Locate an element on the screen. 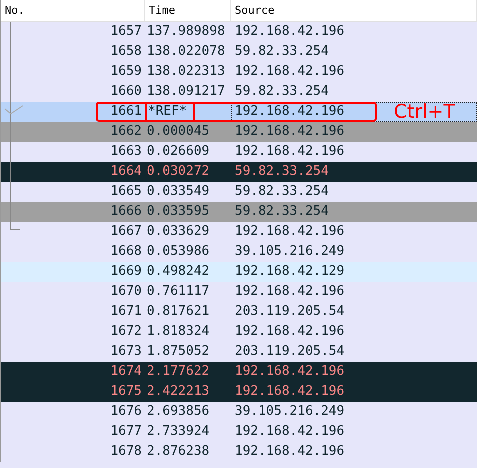 The width and height of the screenshot is (477, 468). packet-row: 1664 0.030272 59.82.33.254 is located at coordinates (239, 172).